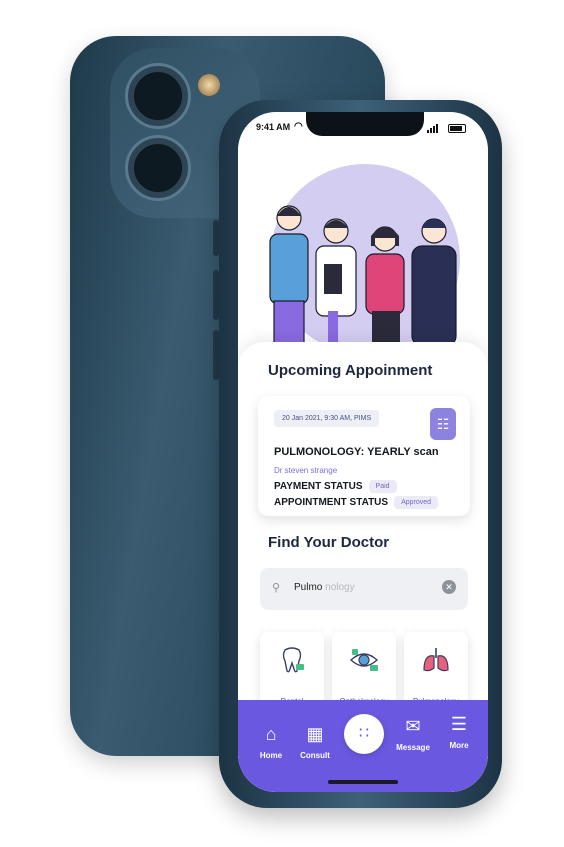 This screenshot has width=564, height=847. Describe the element at coordinates (436, 660) in the screenshot. I see `lungs-icon` at that location.